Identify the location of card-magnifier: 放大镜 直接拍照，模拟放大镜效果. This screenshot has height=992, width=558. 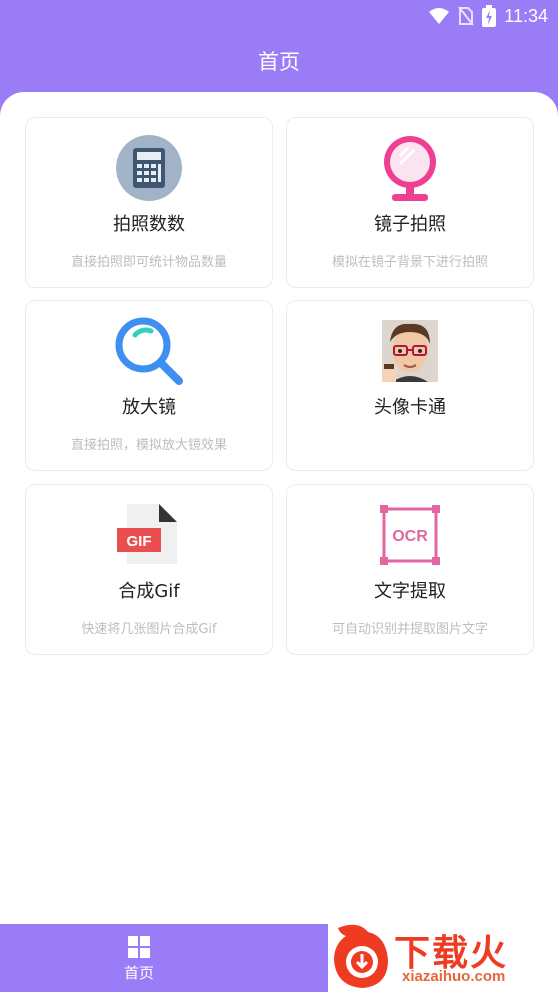
(149, 385).